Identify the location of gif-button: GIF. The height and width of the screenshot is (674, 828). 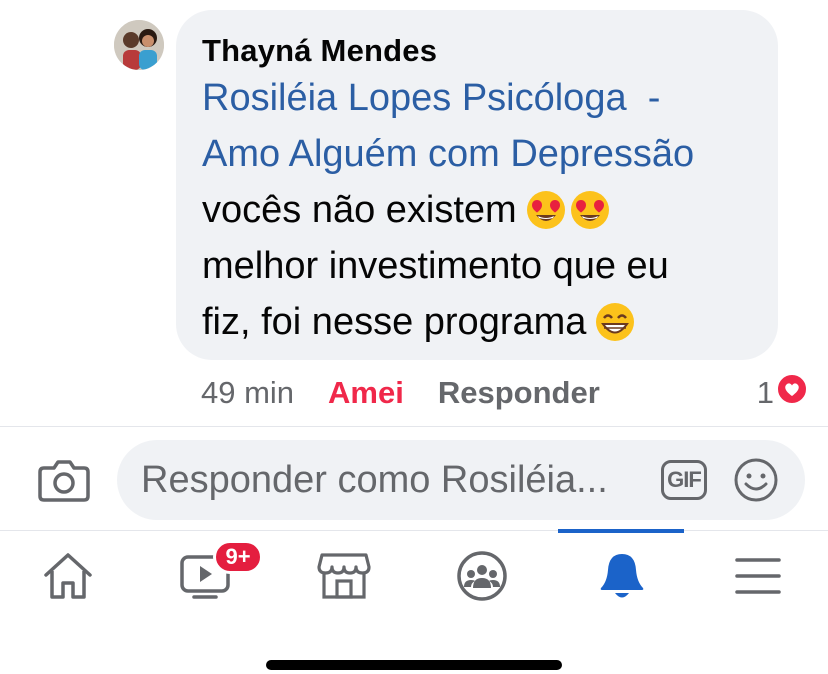
(684, 480).